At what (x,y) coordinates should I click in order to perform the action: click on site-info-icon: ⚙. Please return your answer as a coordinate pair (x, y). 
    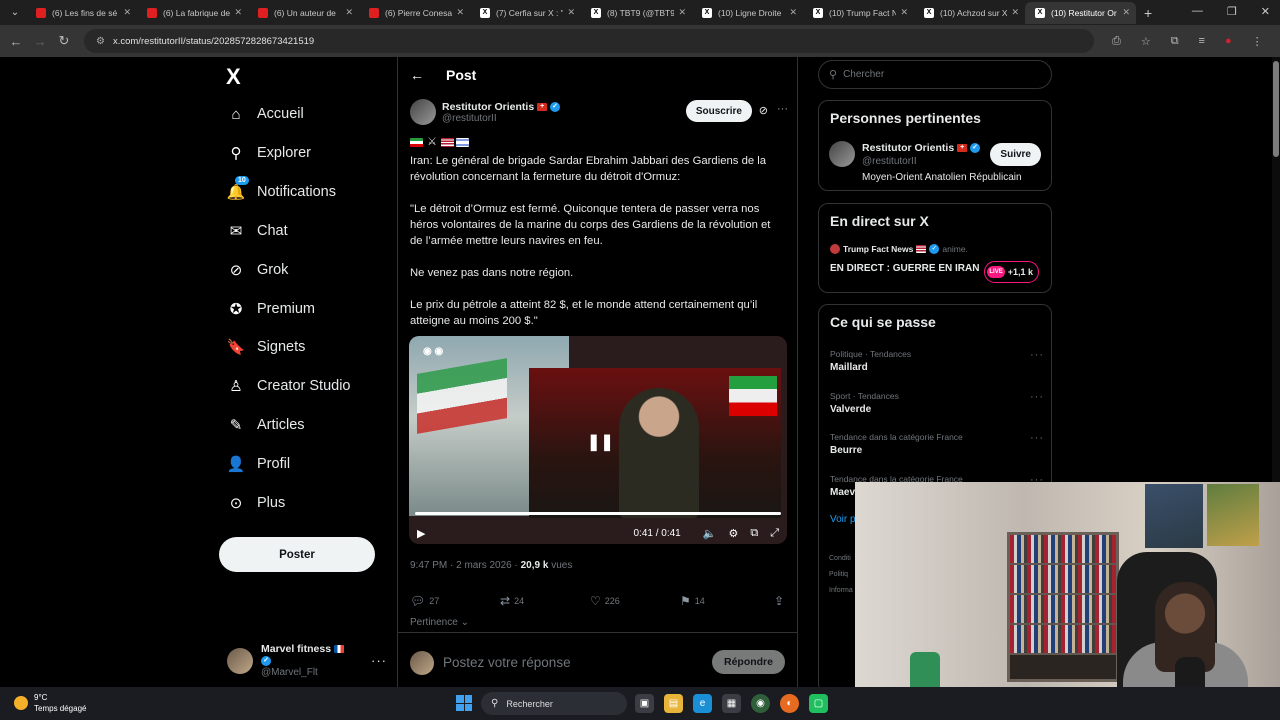
    Looking at the image, I should click on (100, 41).